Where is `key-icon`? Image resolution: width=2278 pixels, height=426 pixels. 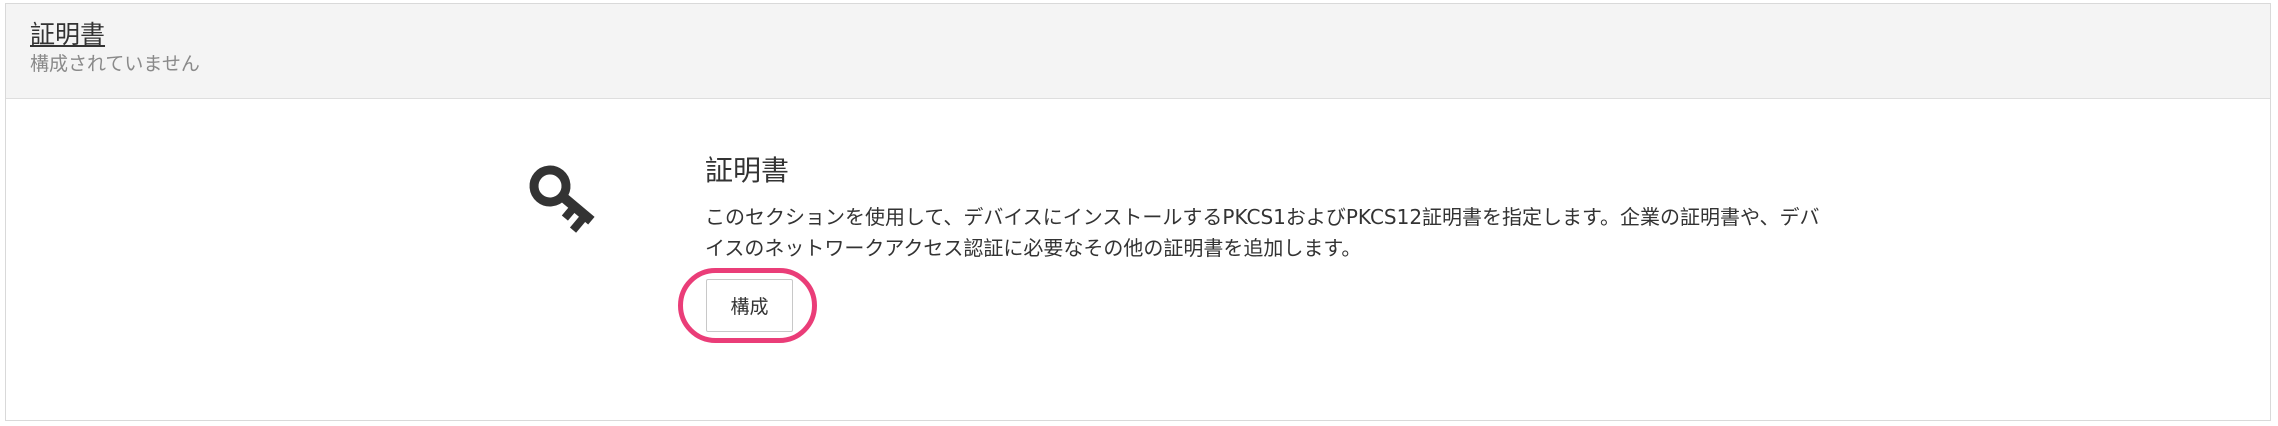 key-icon is located at coordinates (566, 200).